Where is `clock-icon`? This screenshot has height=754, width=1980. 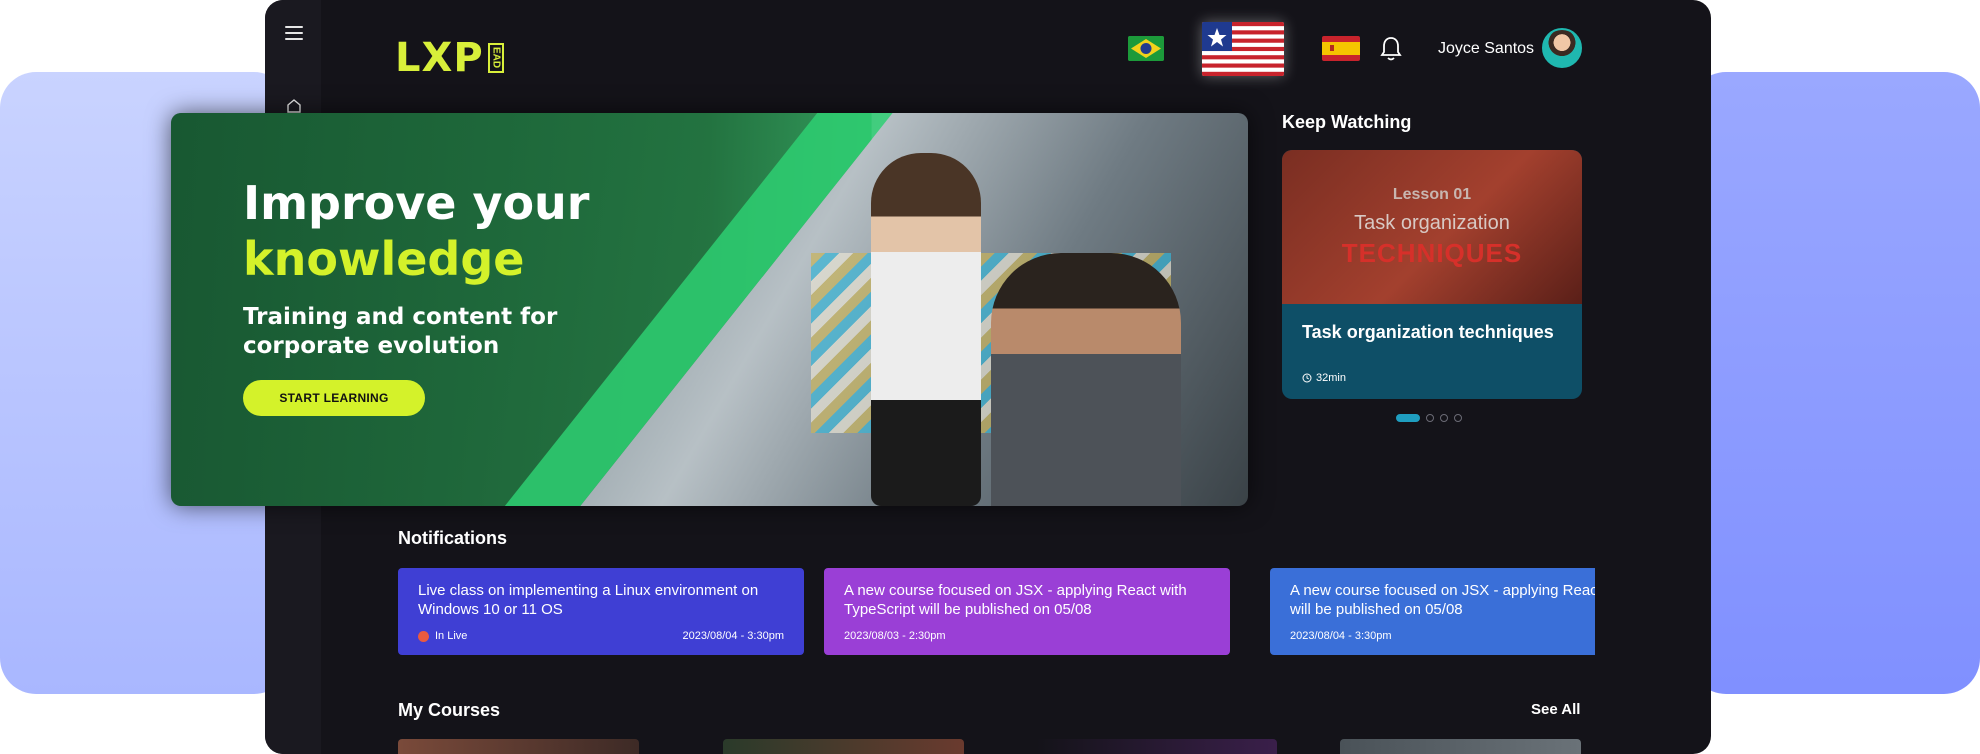
clock-icon is located at coordinates (1307, 378).